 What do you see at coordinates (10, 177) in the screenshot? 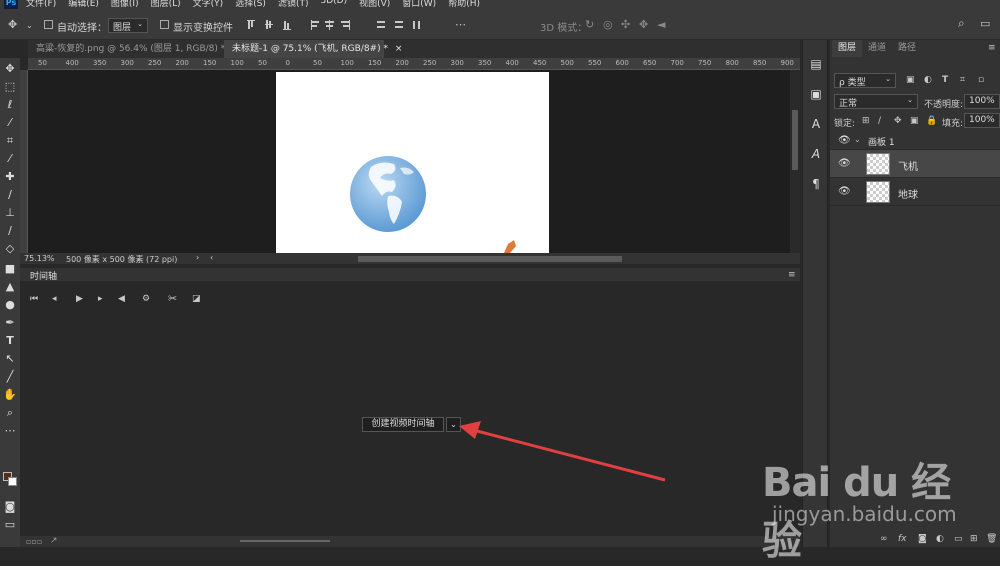
I see `healing-brush-icon: ✚` at bounding box center [10, 177].